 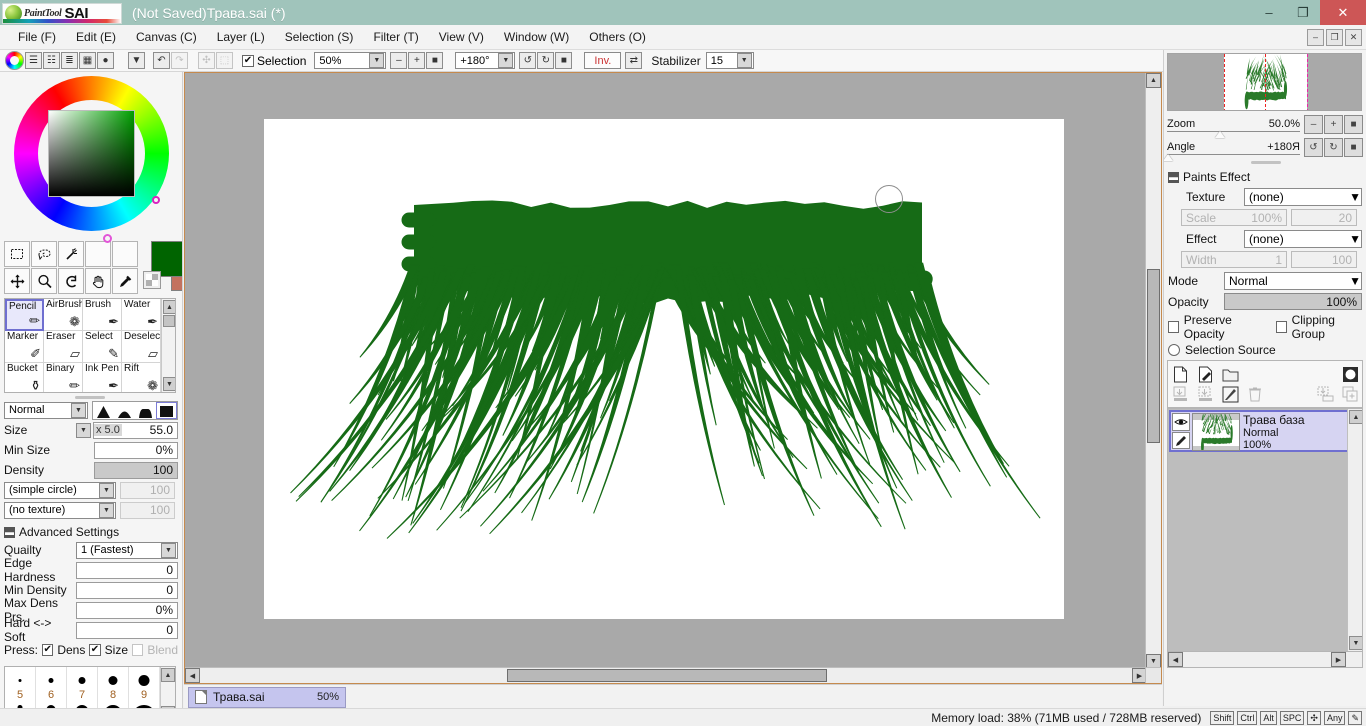 I want to click on brush-shape-combo: (simple circle) ▼, so click(x=60, y=490).